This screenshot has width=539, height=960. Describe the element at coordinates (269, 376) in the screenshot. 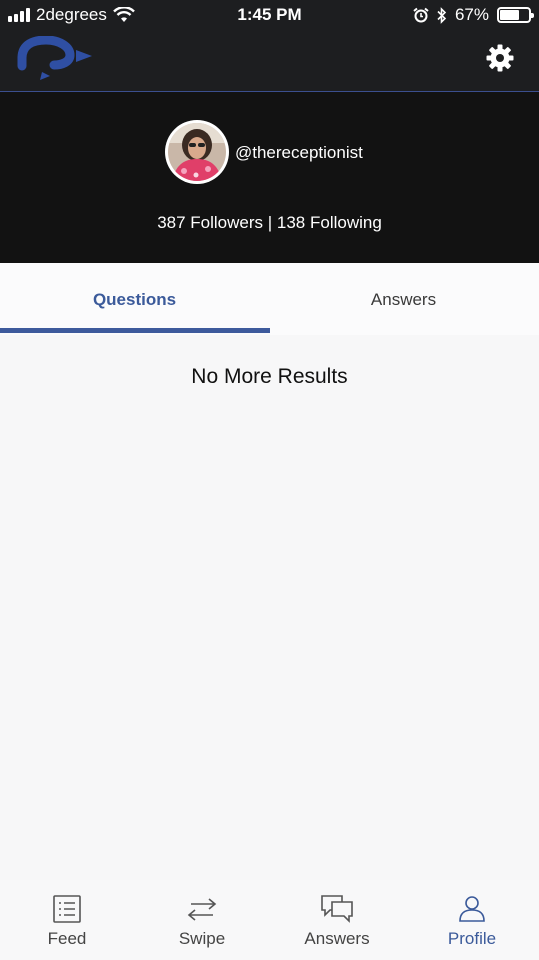

I see `empty-state-message: No More Results` at that location.